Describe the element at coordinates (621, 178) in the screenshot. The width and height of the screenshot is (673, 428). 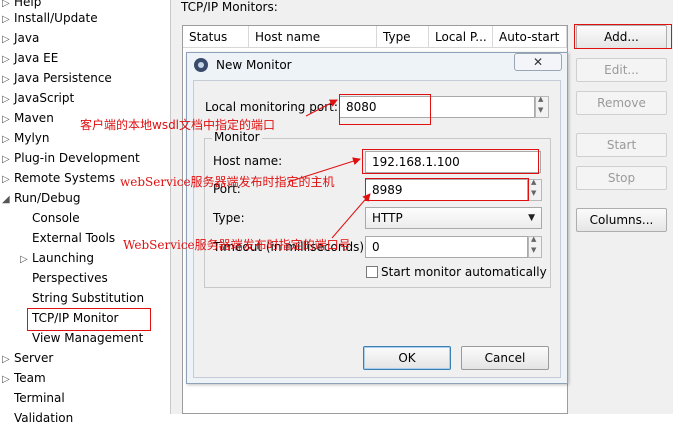
I see `stop-button: Stop` at that location.